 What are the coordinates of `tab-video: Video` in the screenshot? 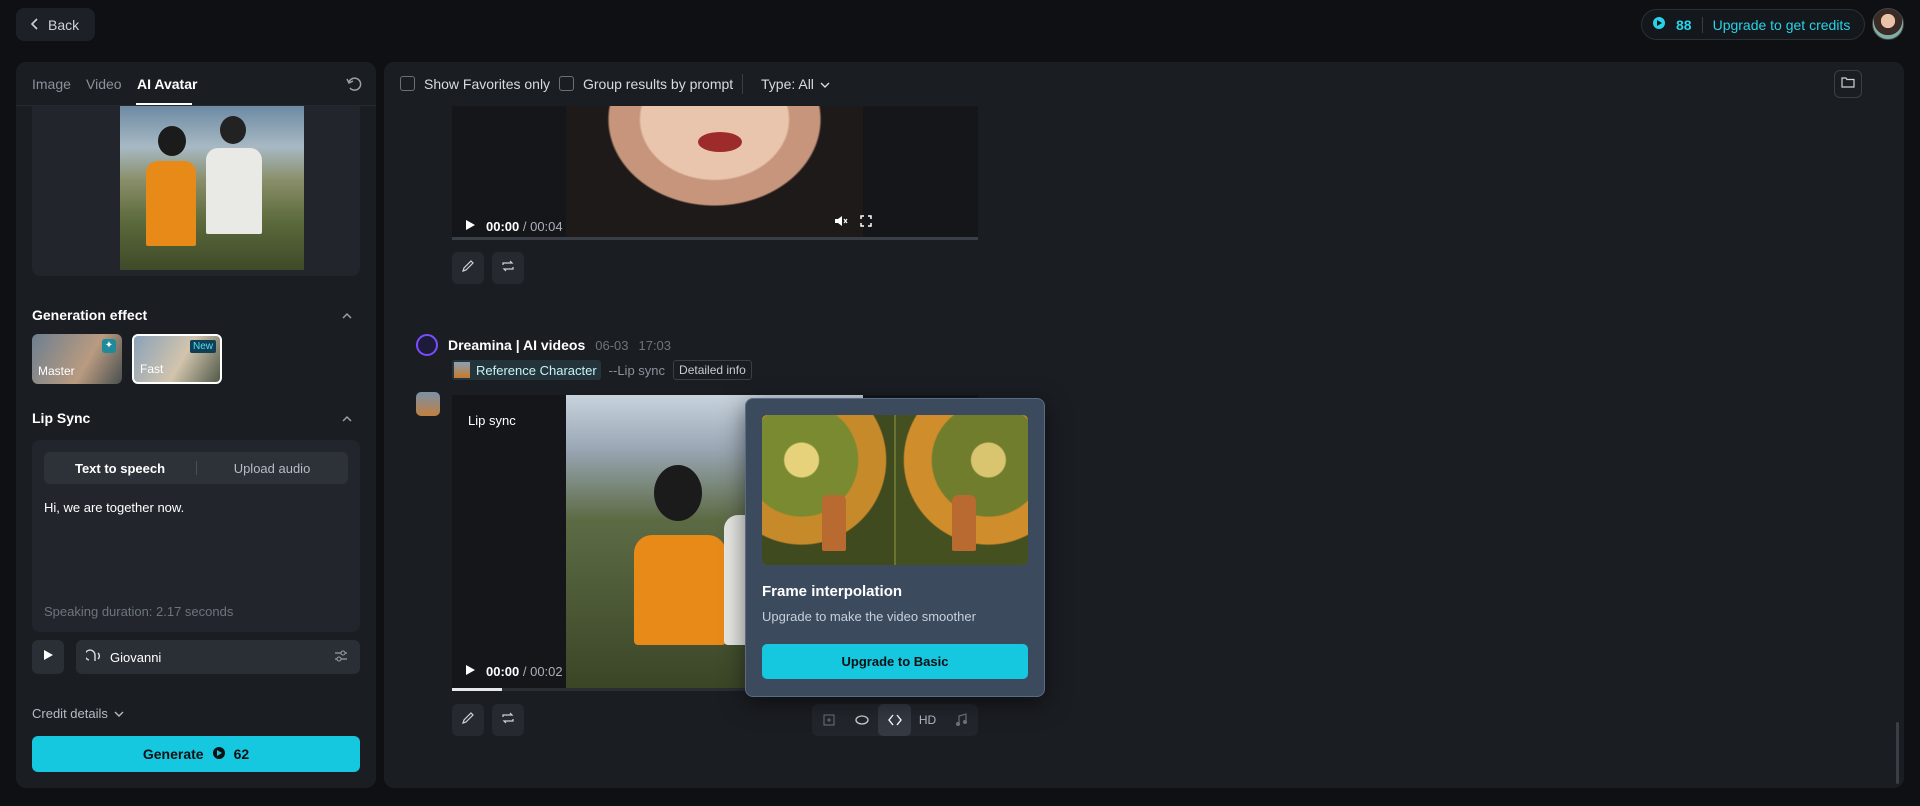 It's located at (104, 84).